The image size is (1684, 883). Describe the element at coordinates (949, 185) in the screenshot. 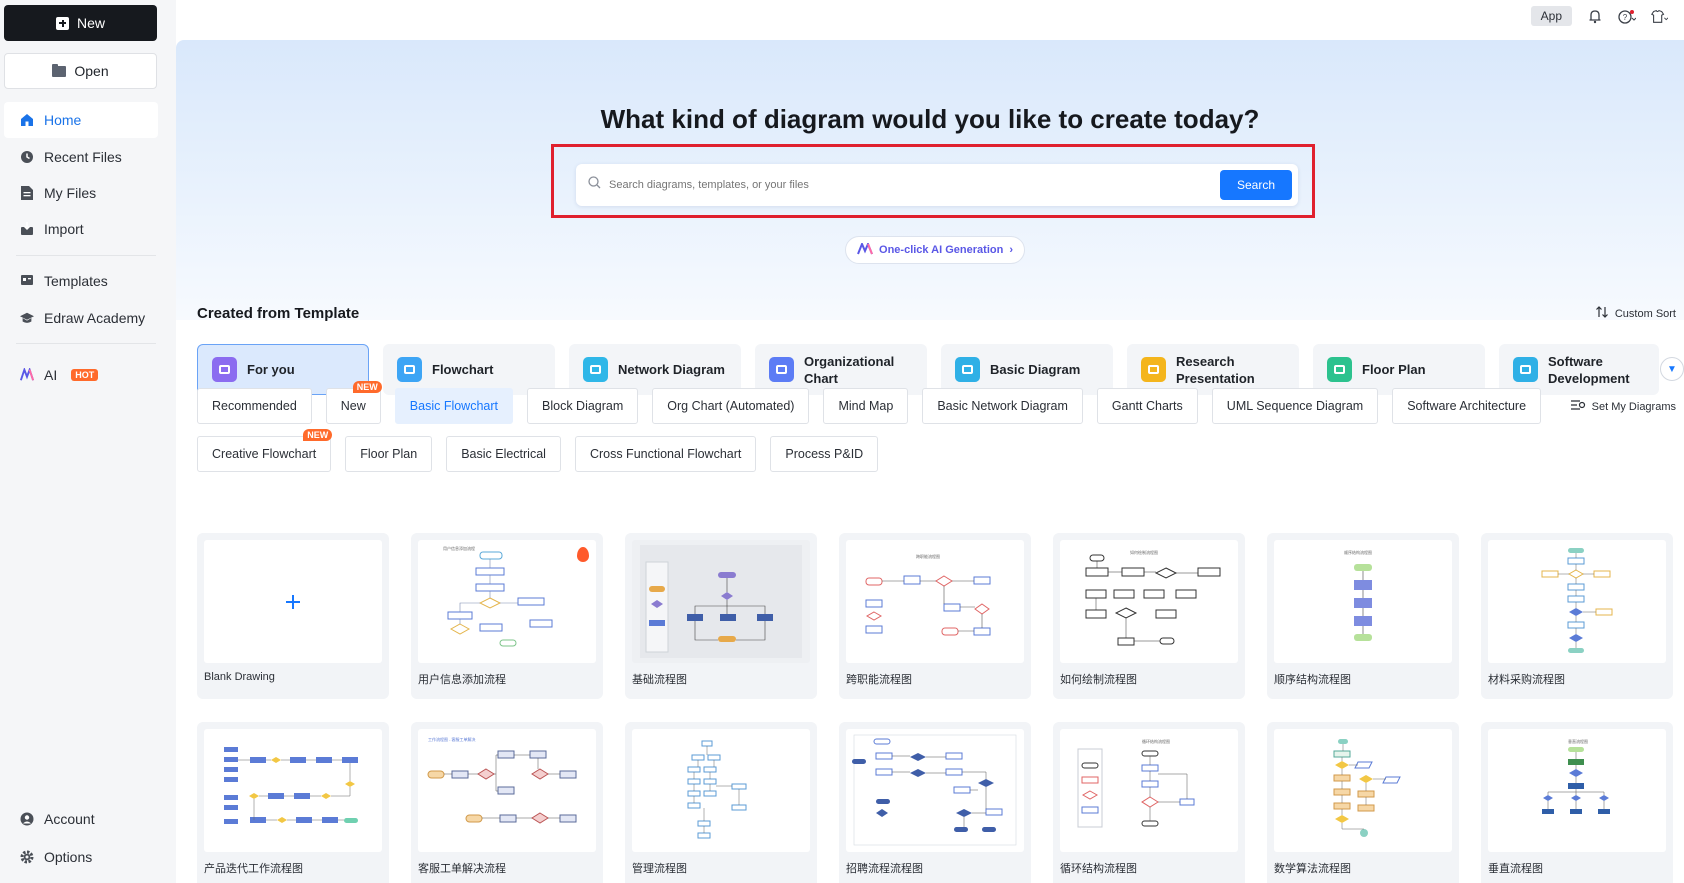

I see `search-input` at that location.